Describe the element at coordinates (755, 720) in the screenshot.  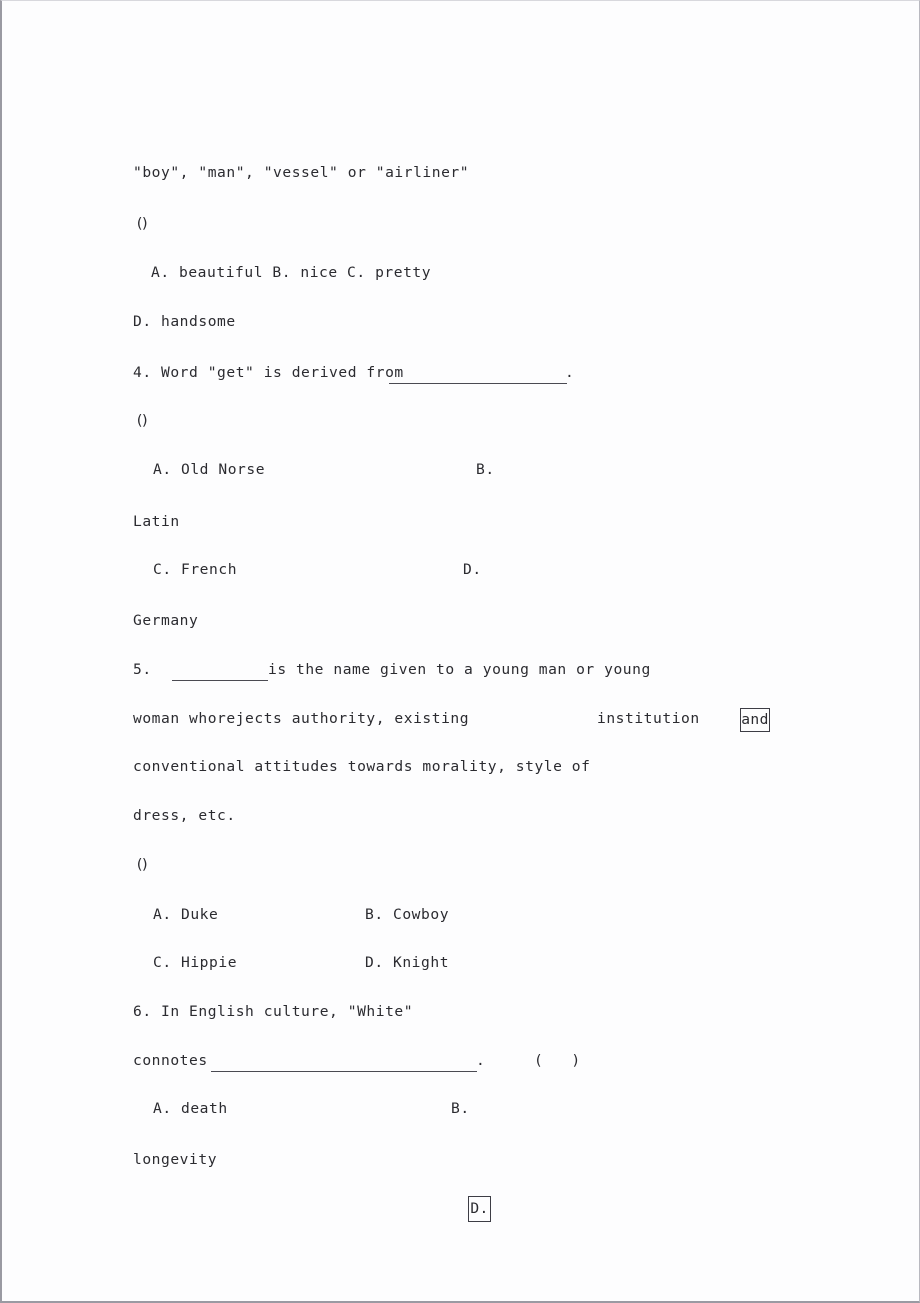
I see `highlighted-word-and: and` at that location.